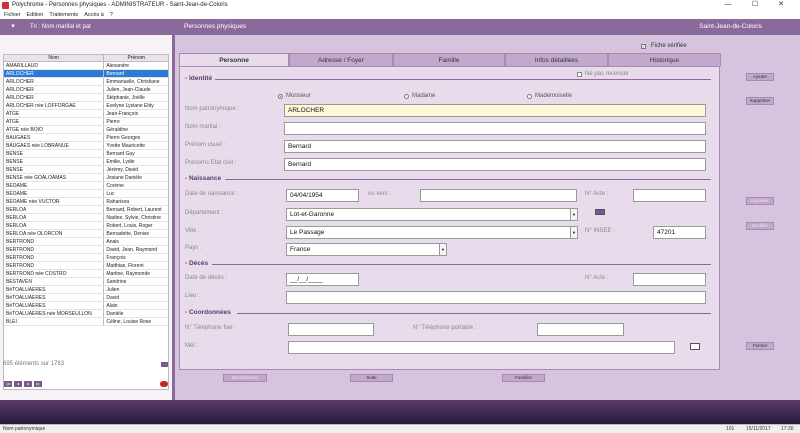  What do you see at coordinates (523, 378) in the screenshot?
I see `familles-button: Familles` at bounding box center [523, 378].